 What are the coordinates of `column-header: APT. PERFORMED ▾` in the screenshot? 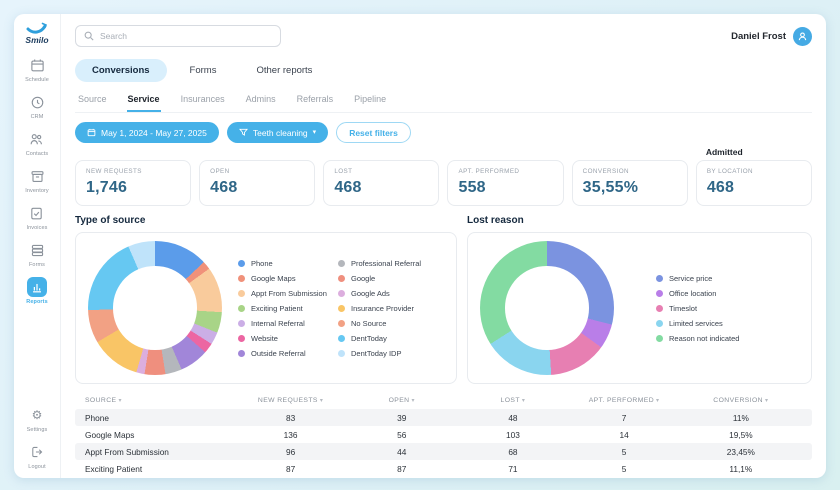 It's located at (624, 400).